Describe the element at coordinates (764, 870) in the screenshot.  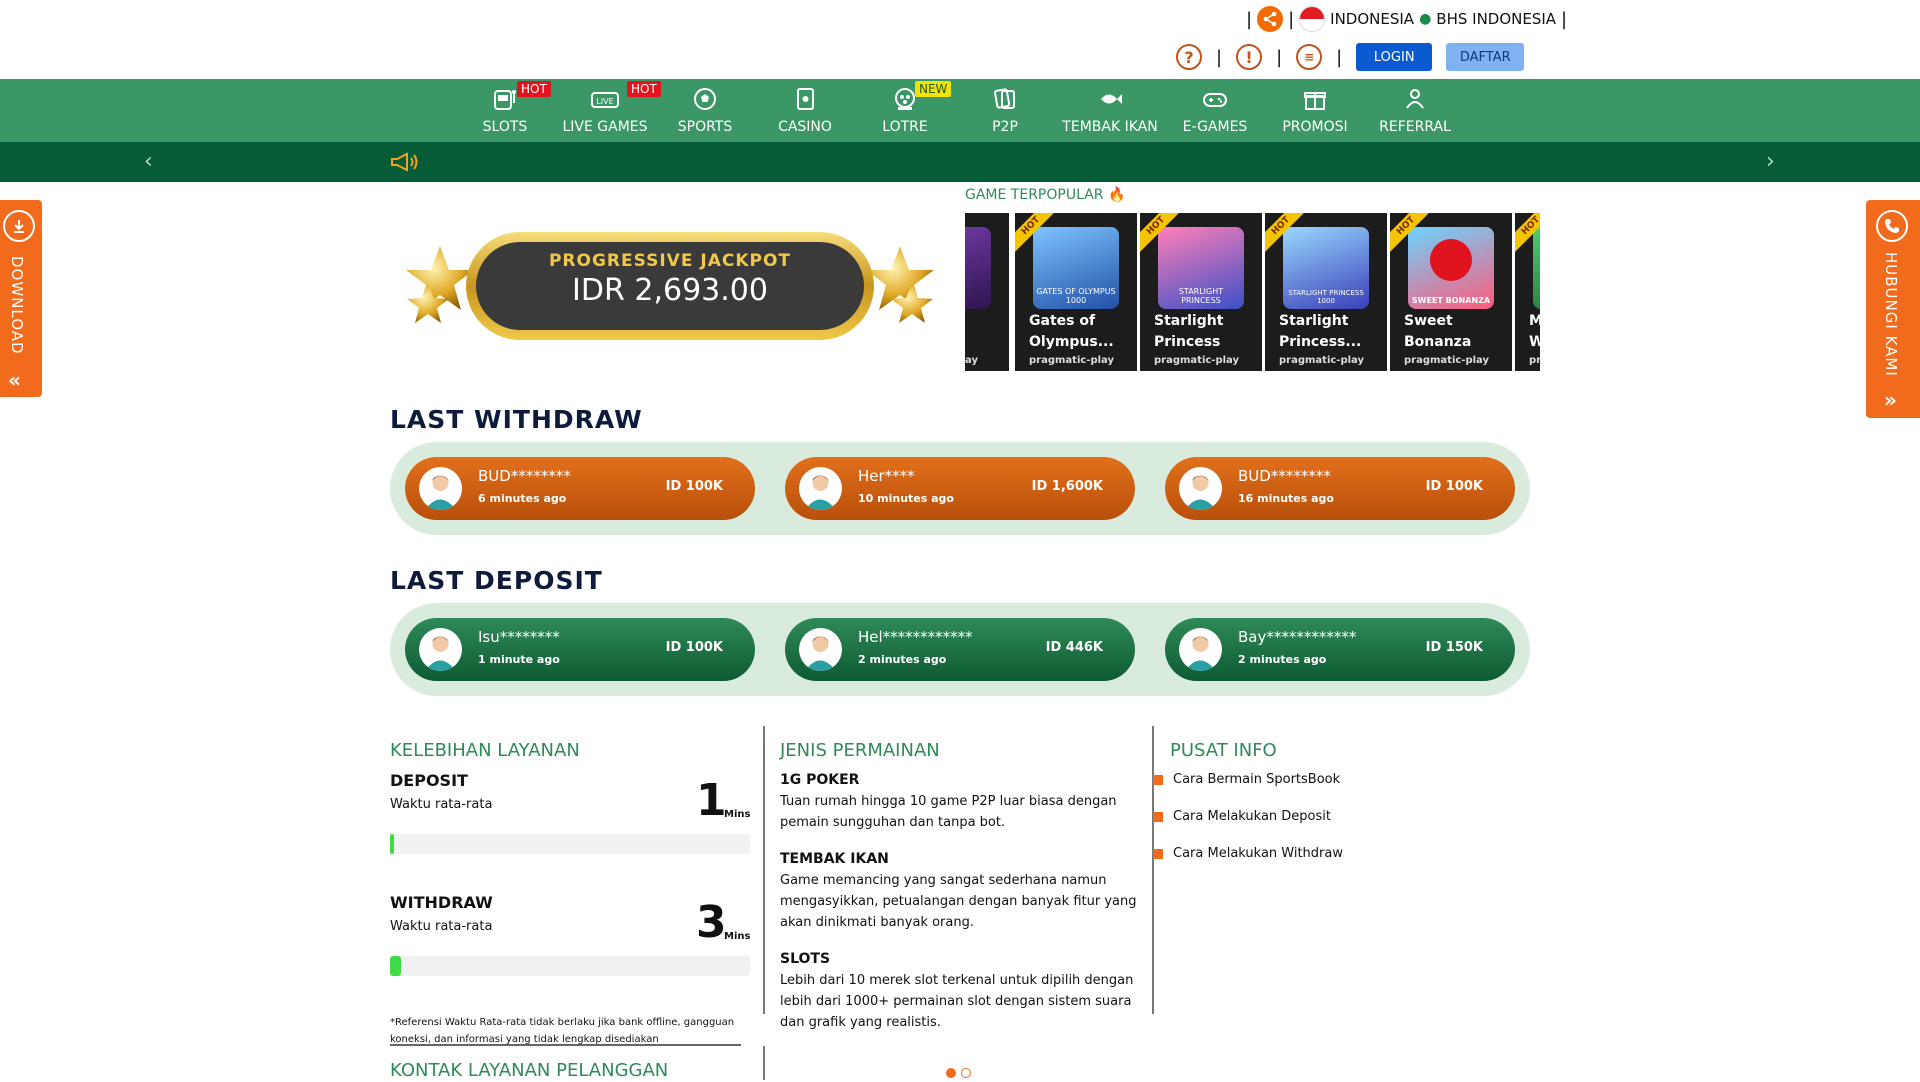
I see `column-divider` at that location.